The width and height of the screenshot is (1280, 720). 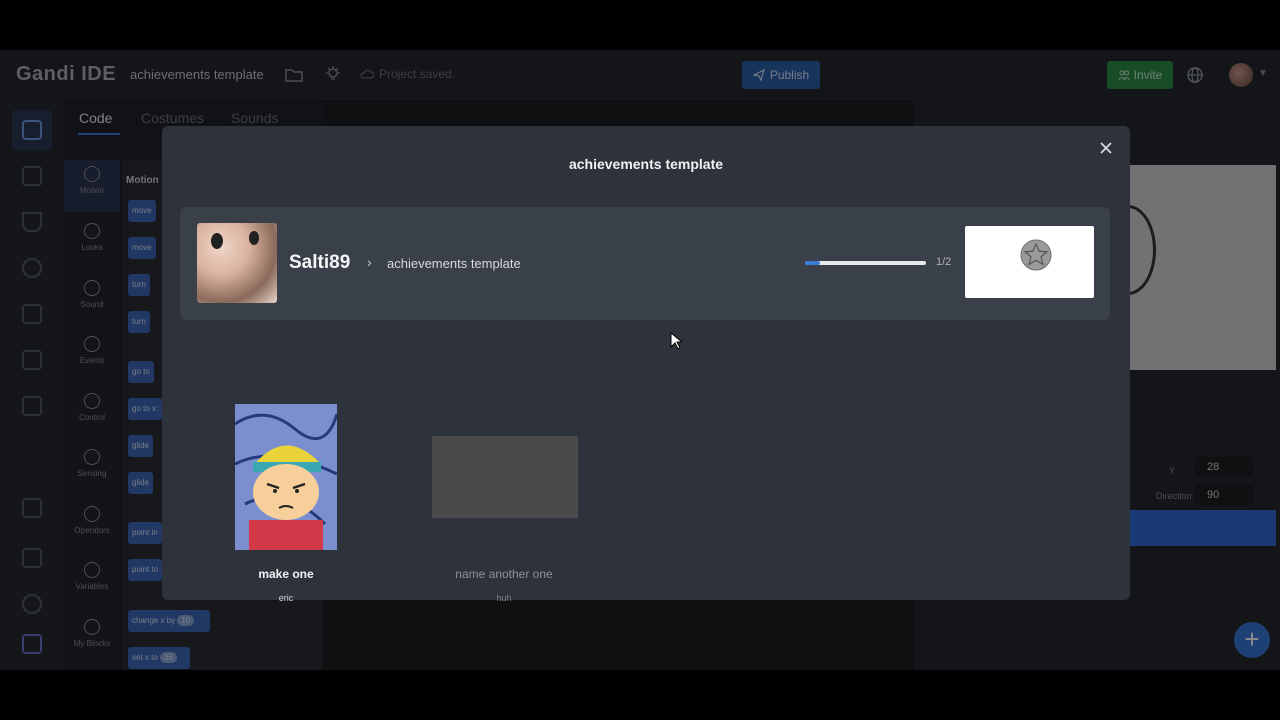 I want to click on progress-text: 1/2, so click(x=944, y=262).